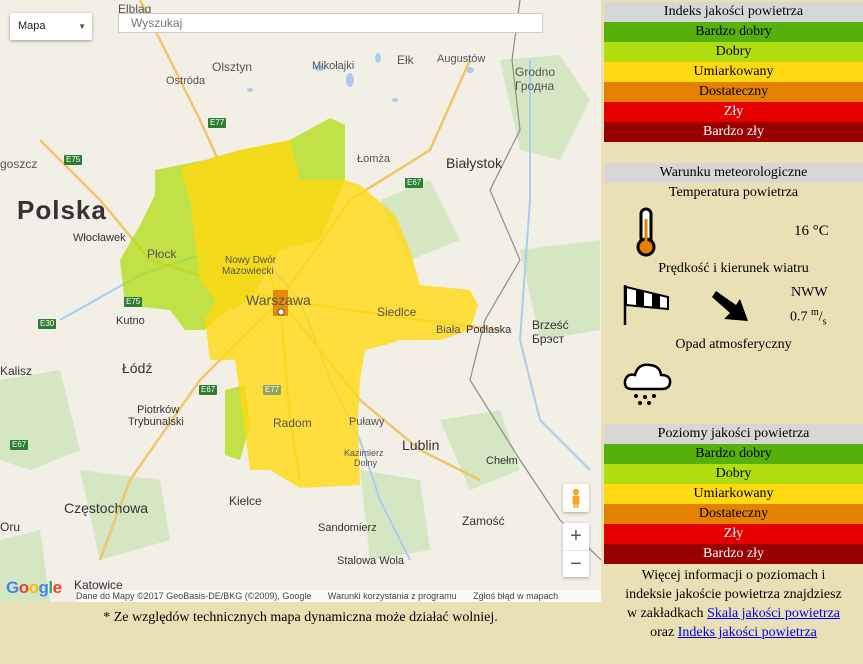  What do you see at coordinates (733, 434) in the screenshot?
I see `levels-title: Poziomy jakości powietrza` at bounding box center [733, 434].